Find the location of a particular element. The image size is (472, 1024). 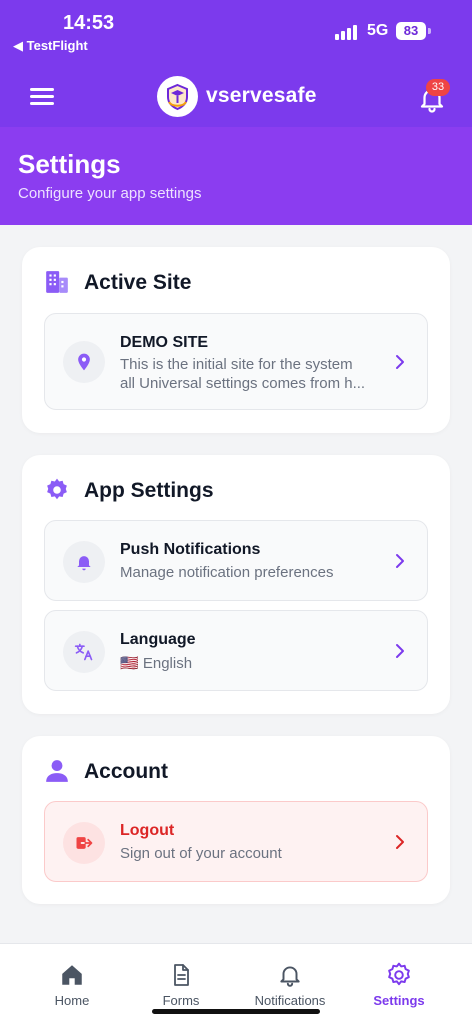

tab-notifications-label: Notifications is located at coordinates (290, 1000).